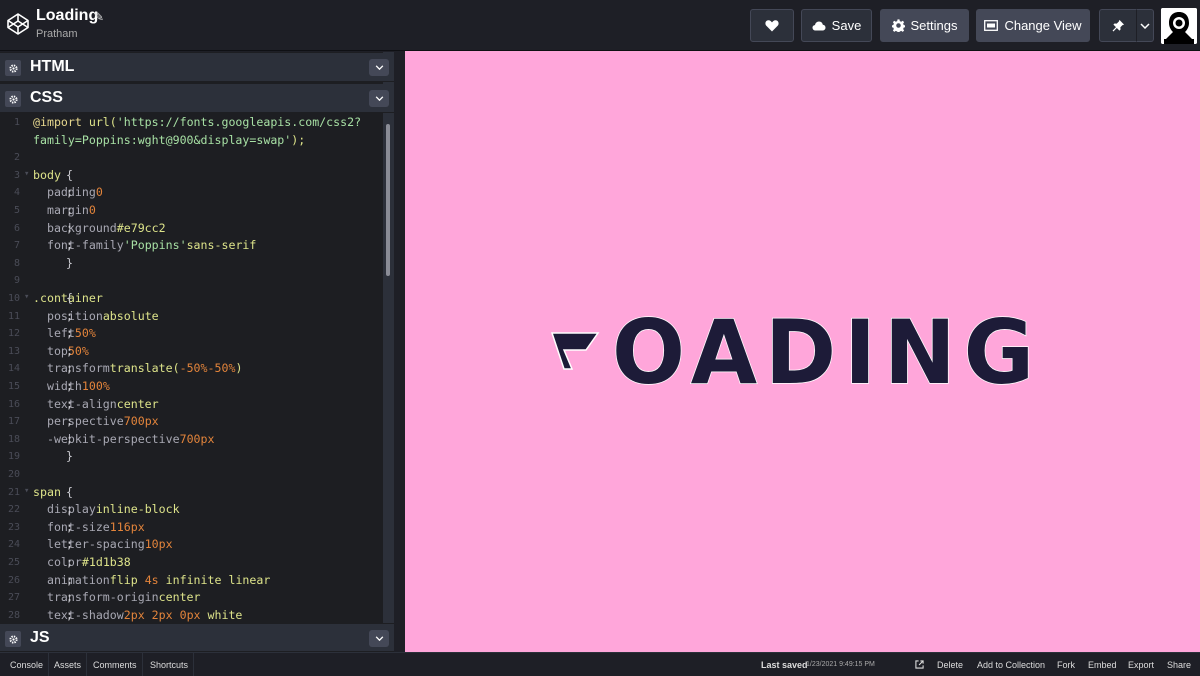  What do you see at coordinates (13, 351) in the screenshot?
I see `line-number: 13` at bounding box center [13, 351].